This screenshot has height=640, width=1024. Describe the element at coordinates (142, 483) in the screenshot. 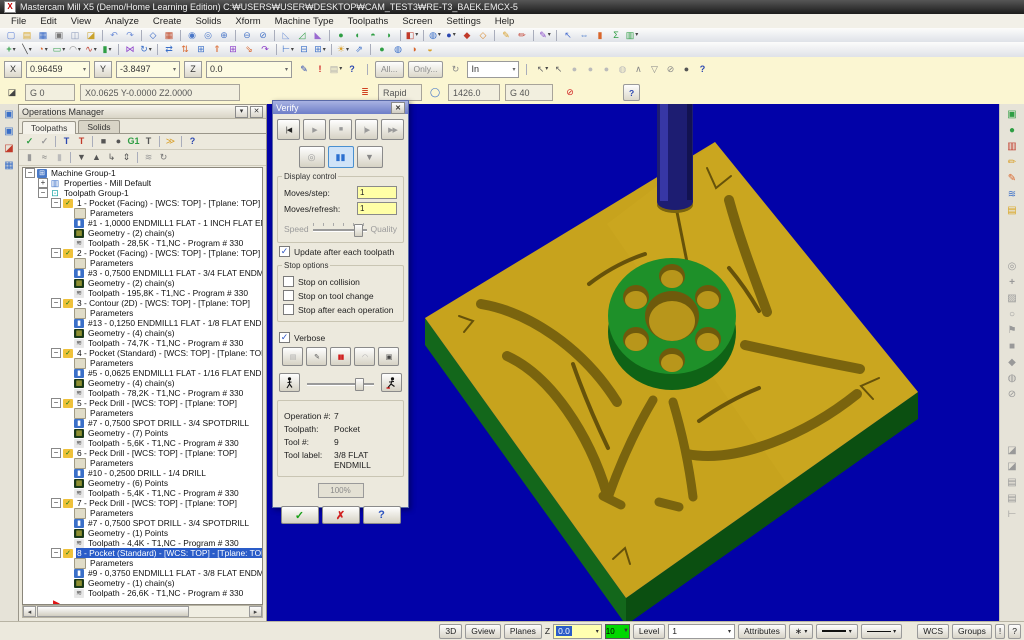

I see `tree-item: ▦ Geometry - (6) Points` at that location.